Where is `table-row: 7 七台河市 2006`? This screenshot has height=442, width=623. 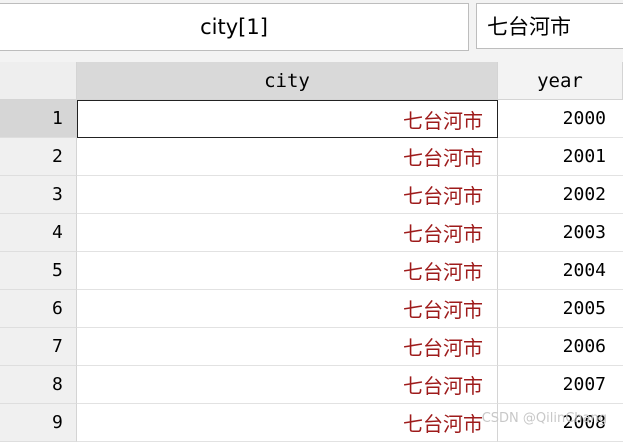
table-row: 7 七台河市 2006 is located at coordinates (311, 347).